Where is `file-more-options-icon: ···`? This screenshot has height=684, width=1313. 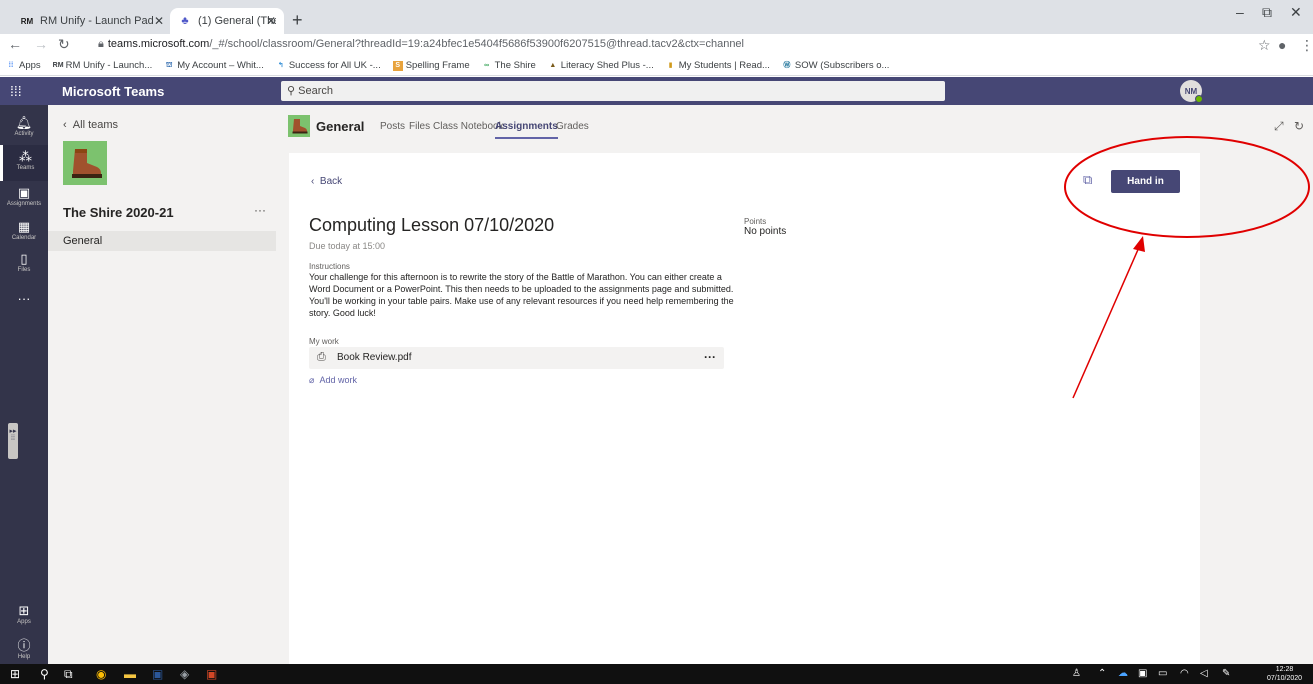
file-more-options-icon: ··· is located at coordinates (710, 357).